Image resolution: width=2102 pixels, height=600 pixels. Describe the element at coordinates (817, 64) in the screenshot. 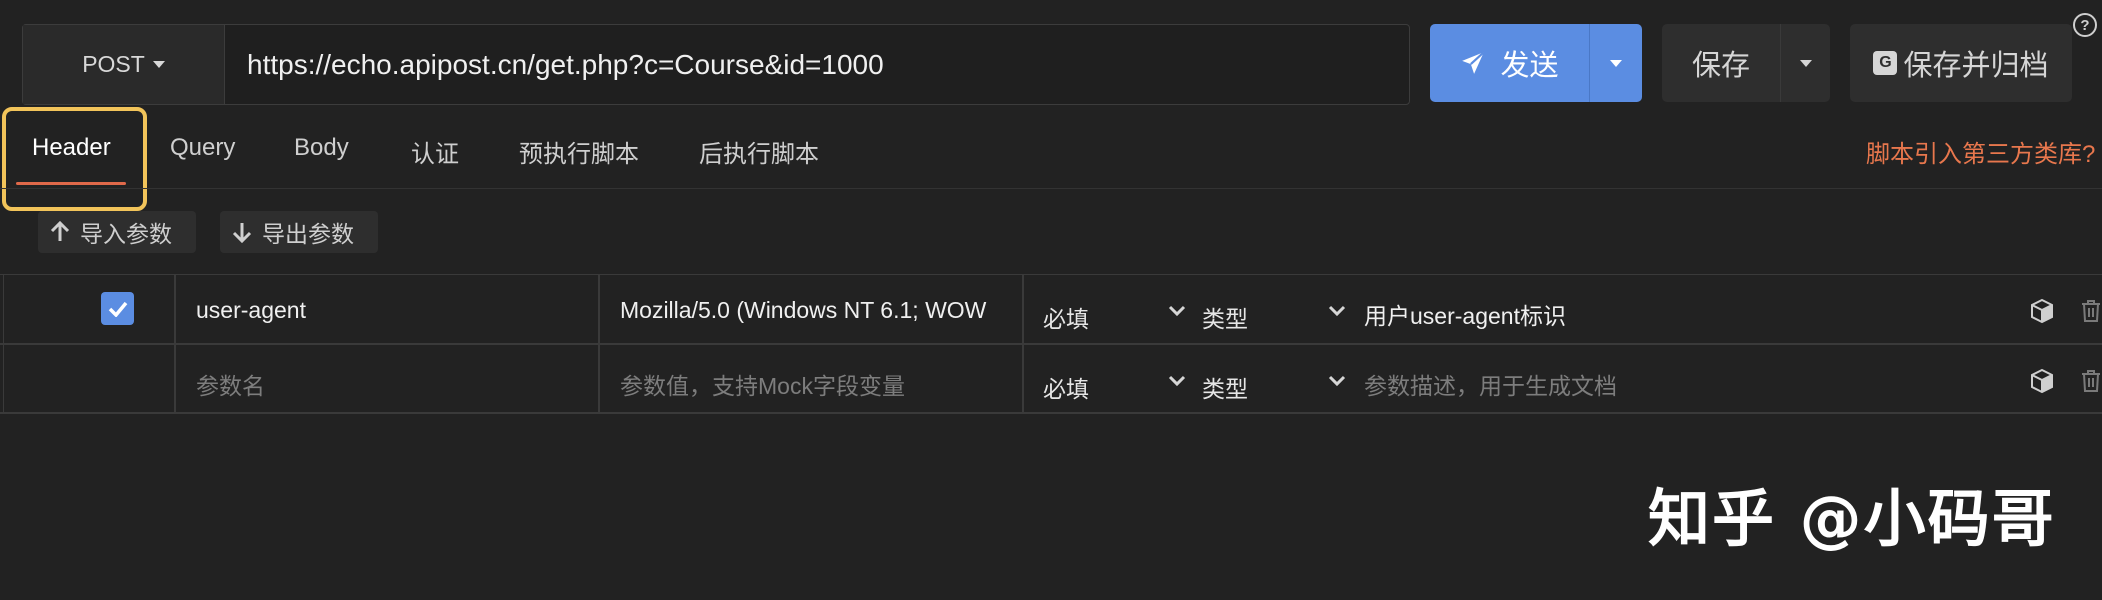

I see `url-input` at that location.